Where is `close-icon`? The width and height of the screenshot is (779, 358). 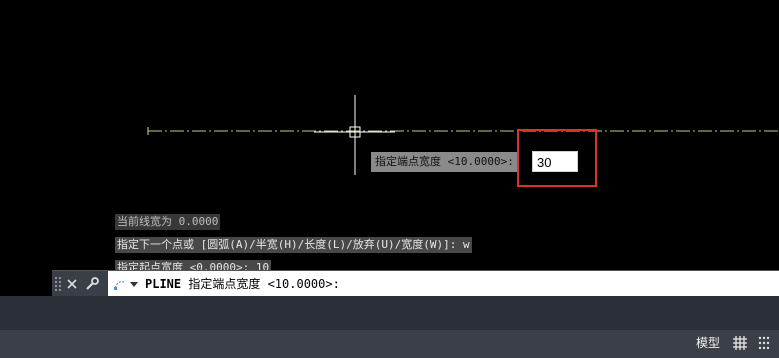 close-icon is located at coordinates (72, 284).